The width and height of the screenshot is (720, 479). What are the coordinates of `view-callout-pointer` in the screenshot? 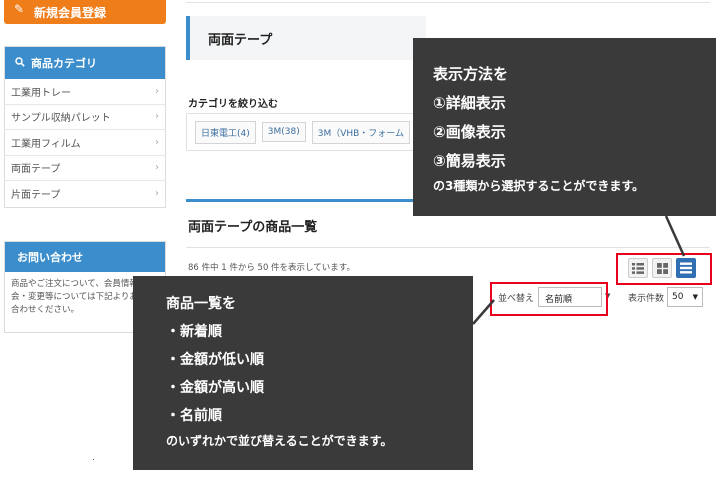 It's located at (675, 236).